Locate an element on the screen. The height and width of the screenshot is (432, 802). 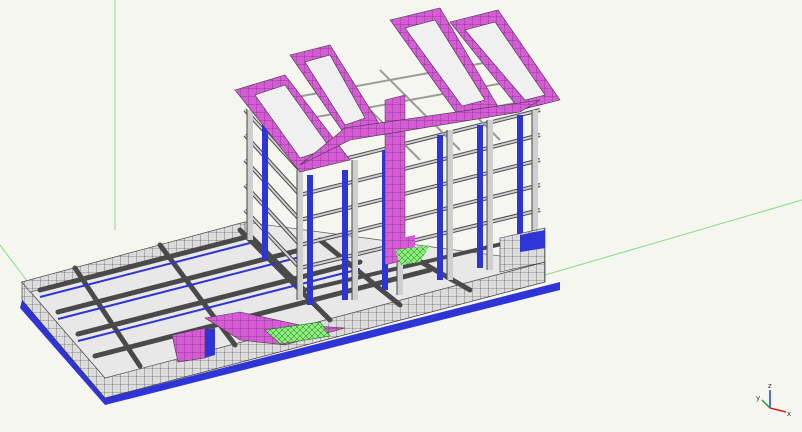
axis-triad-icon: z x y is located at coordinates (773, 400).